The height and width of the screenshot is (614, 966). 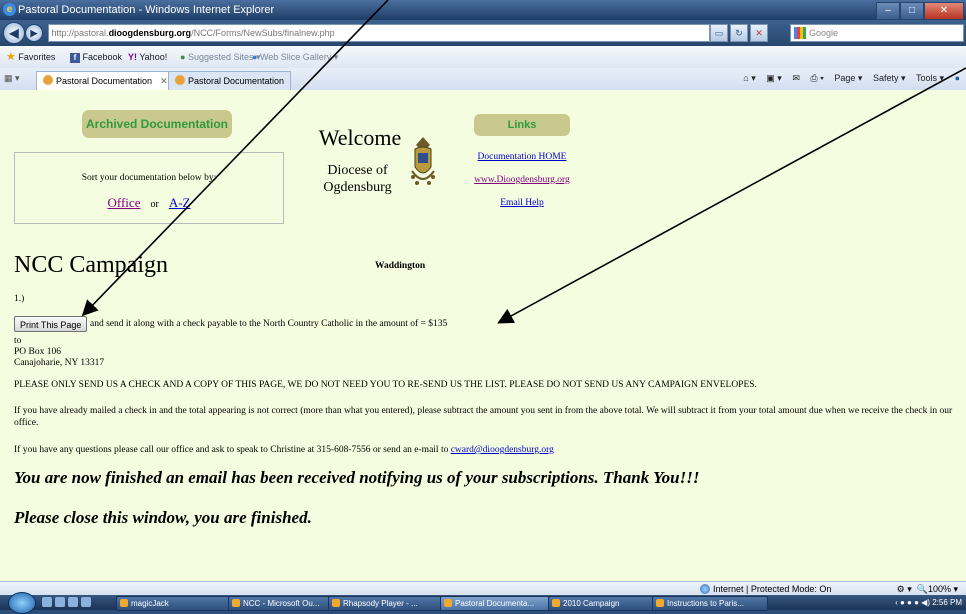 What do you see at coordinates (230, 80) in the screenshot?
I see `tab-pastoral-documentation: Pastoral Documentation` at bounding box center [230, 80].